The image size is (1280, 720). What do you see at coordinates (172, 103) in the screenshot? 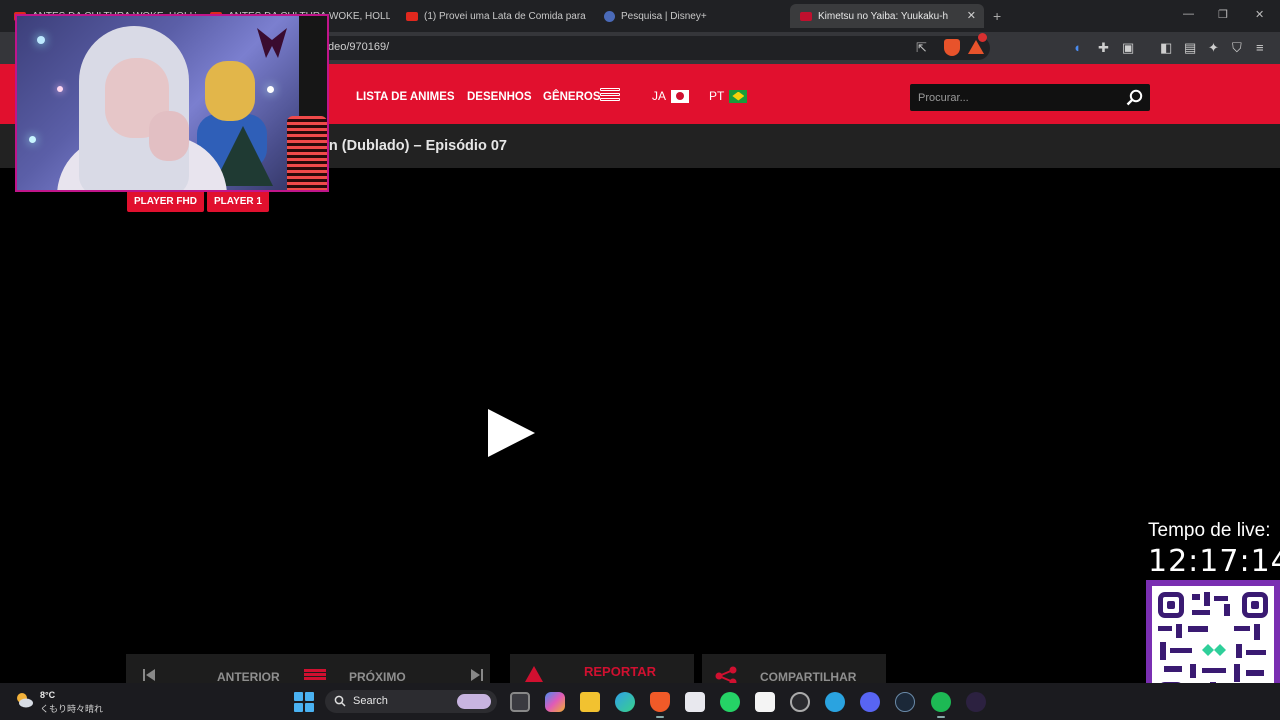
I see `webcam-overlay` at bounding box center [172, 103].